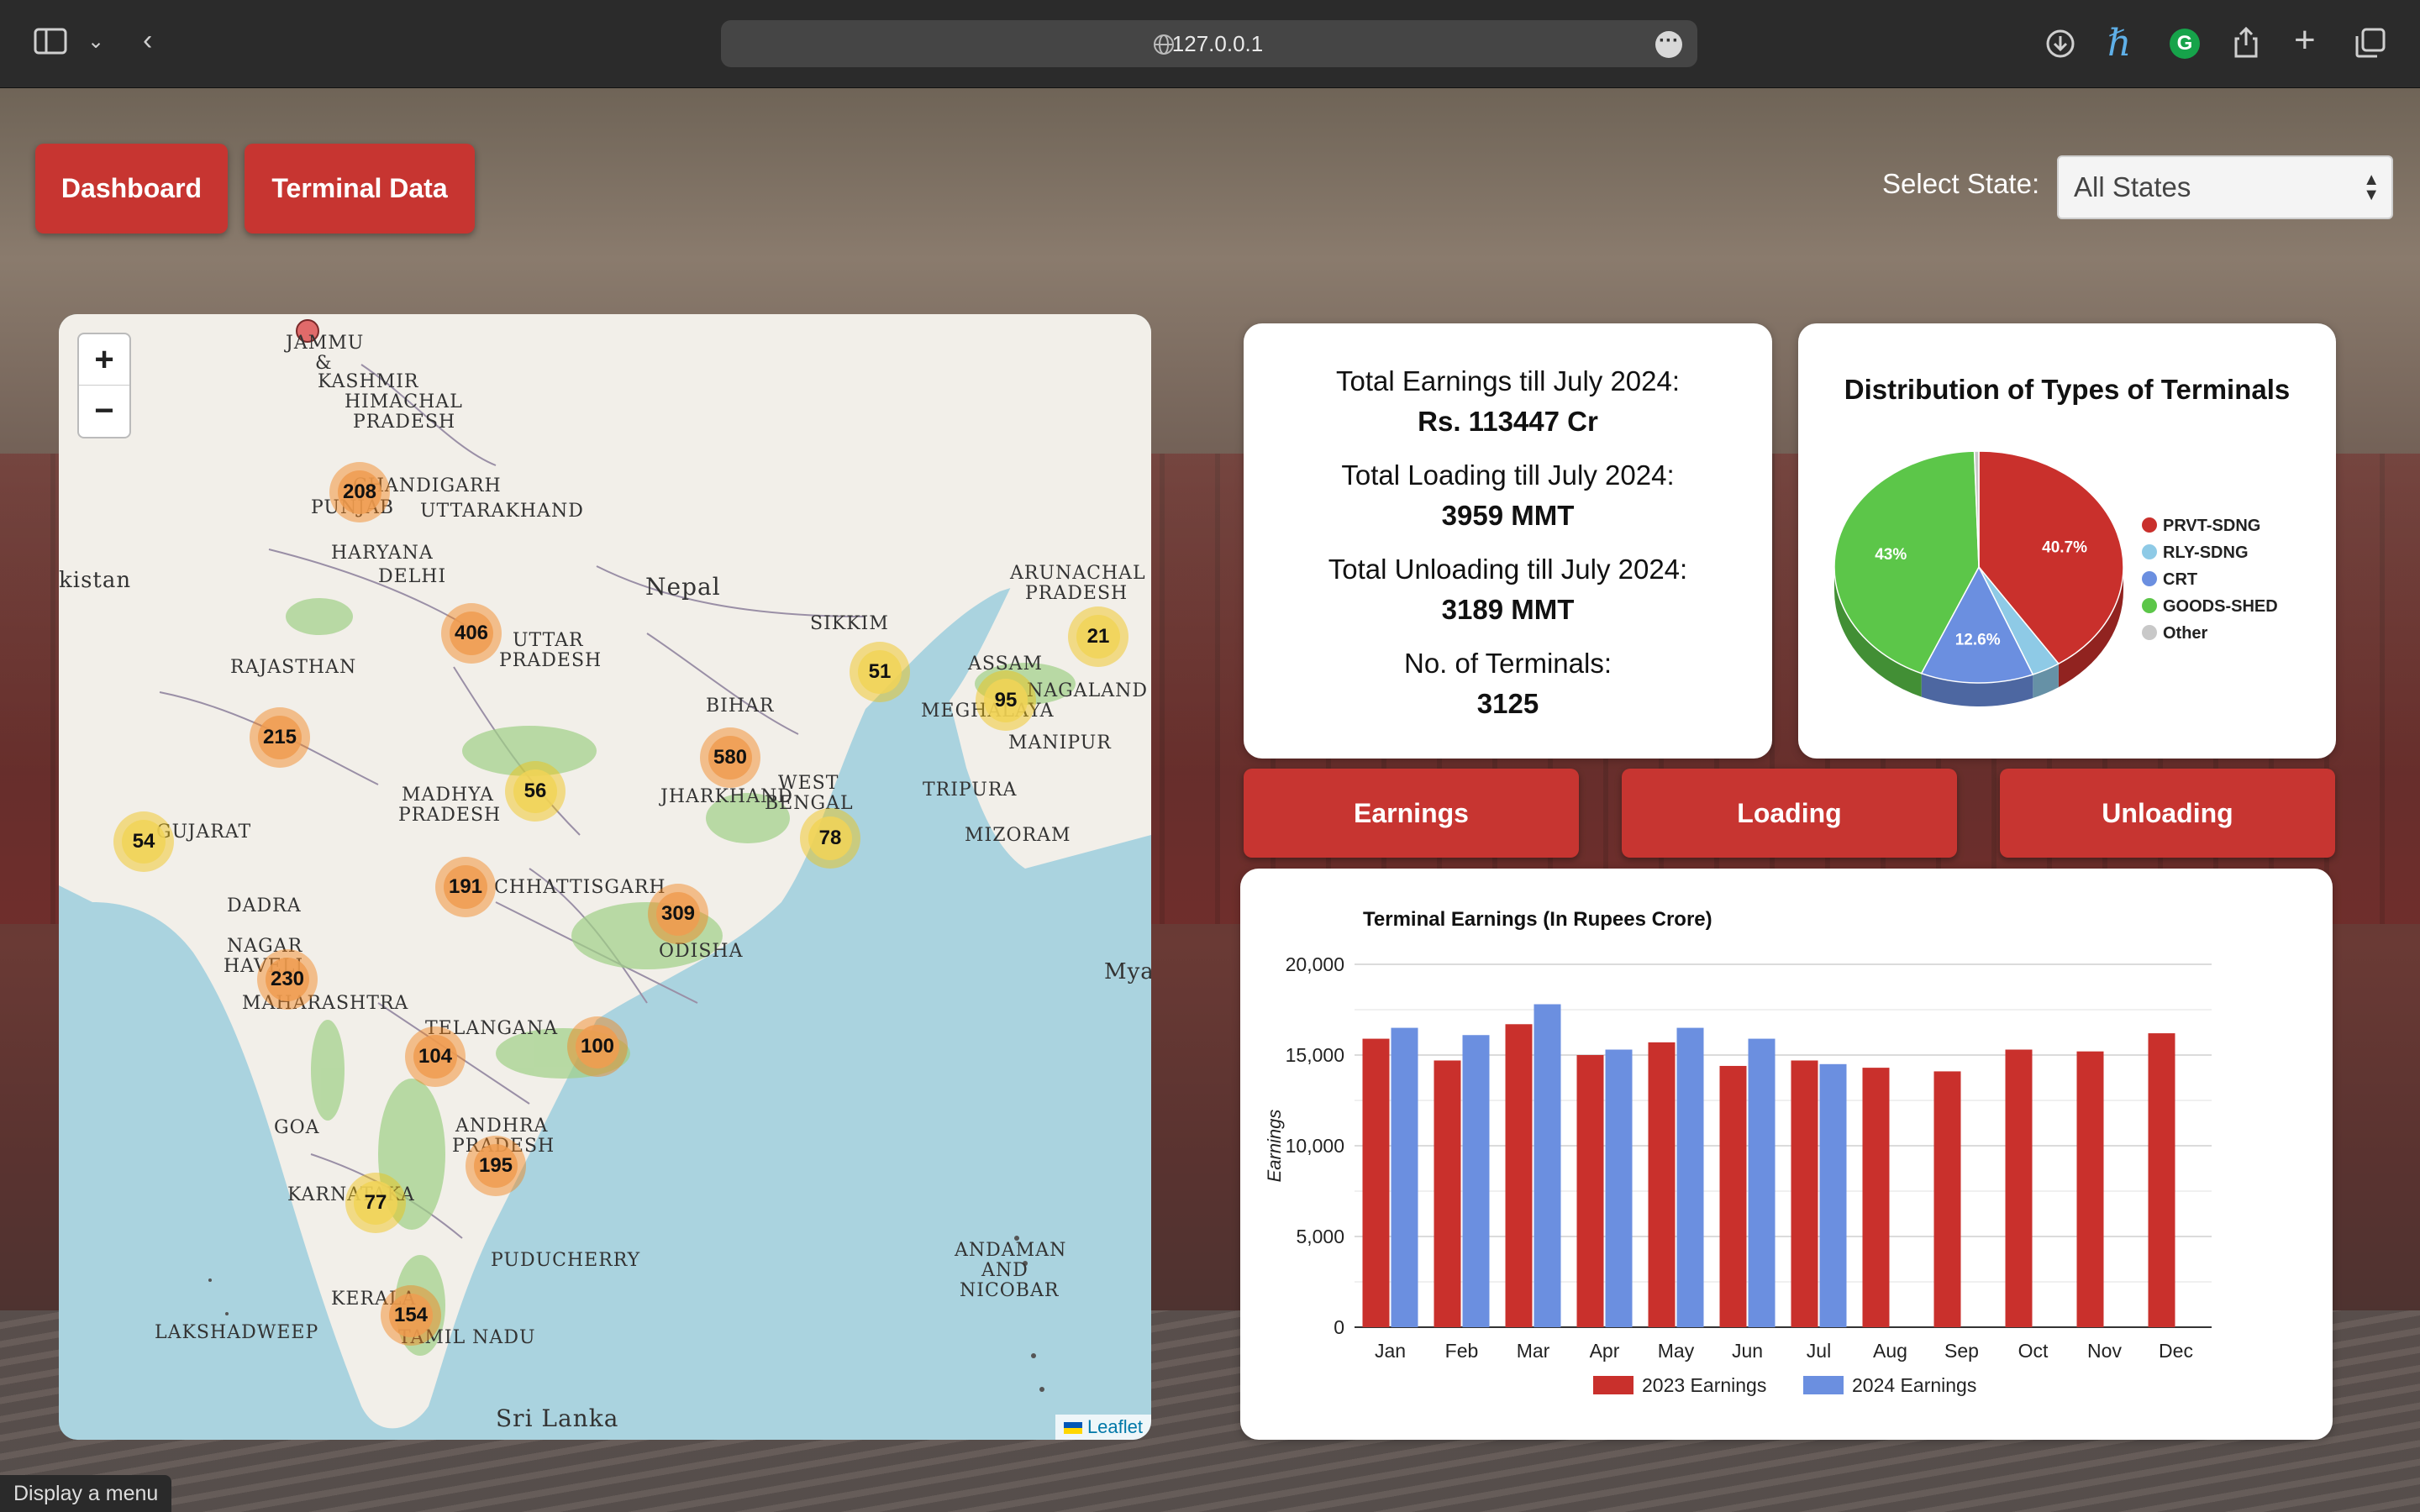 The image size is (2420, 1512). What do you see at coordinates (143, 841) in the screenshot?
I see `map-cluster: 54` at bounding box center [143, 841].